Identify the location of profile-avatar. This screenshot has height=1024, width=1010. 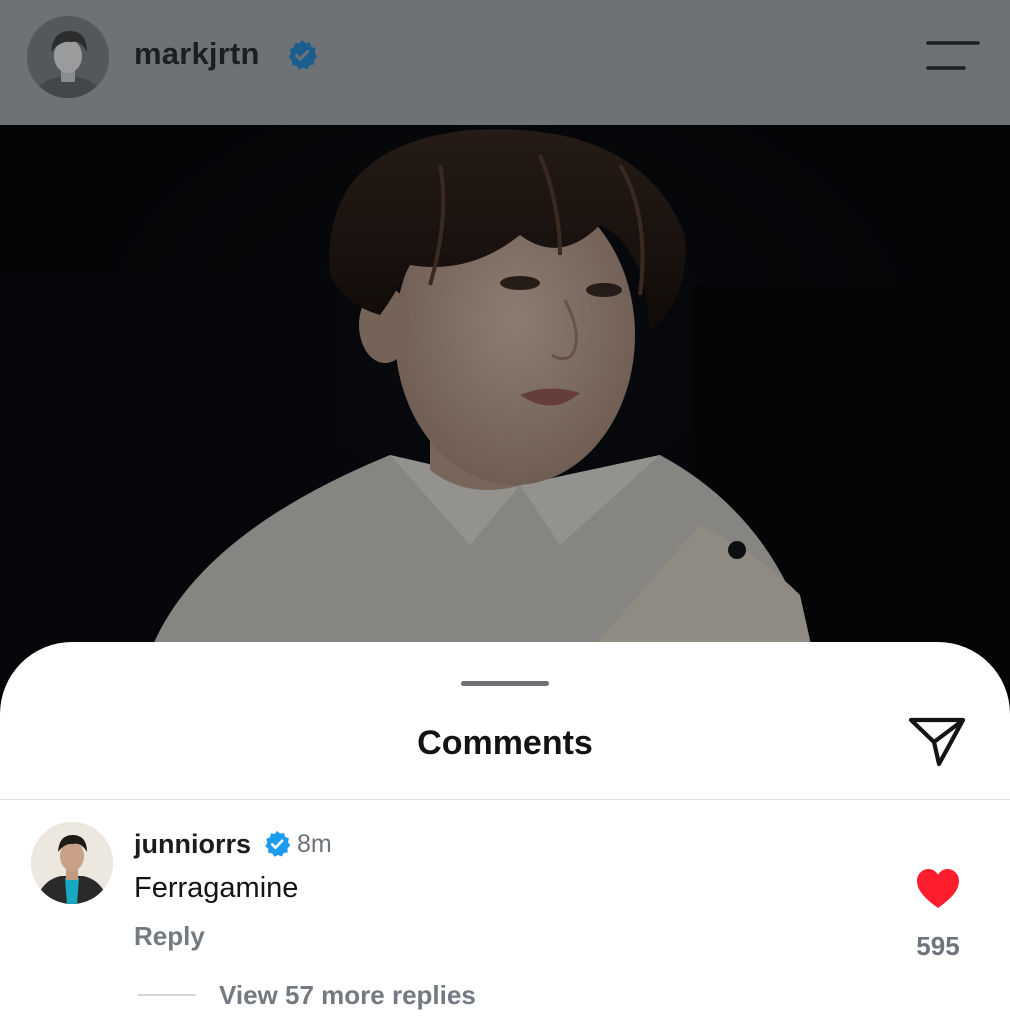
(68, 57).